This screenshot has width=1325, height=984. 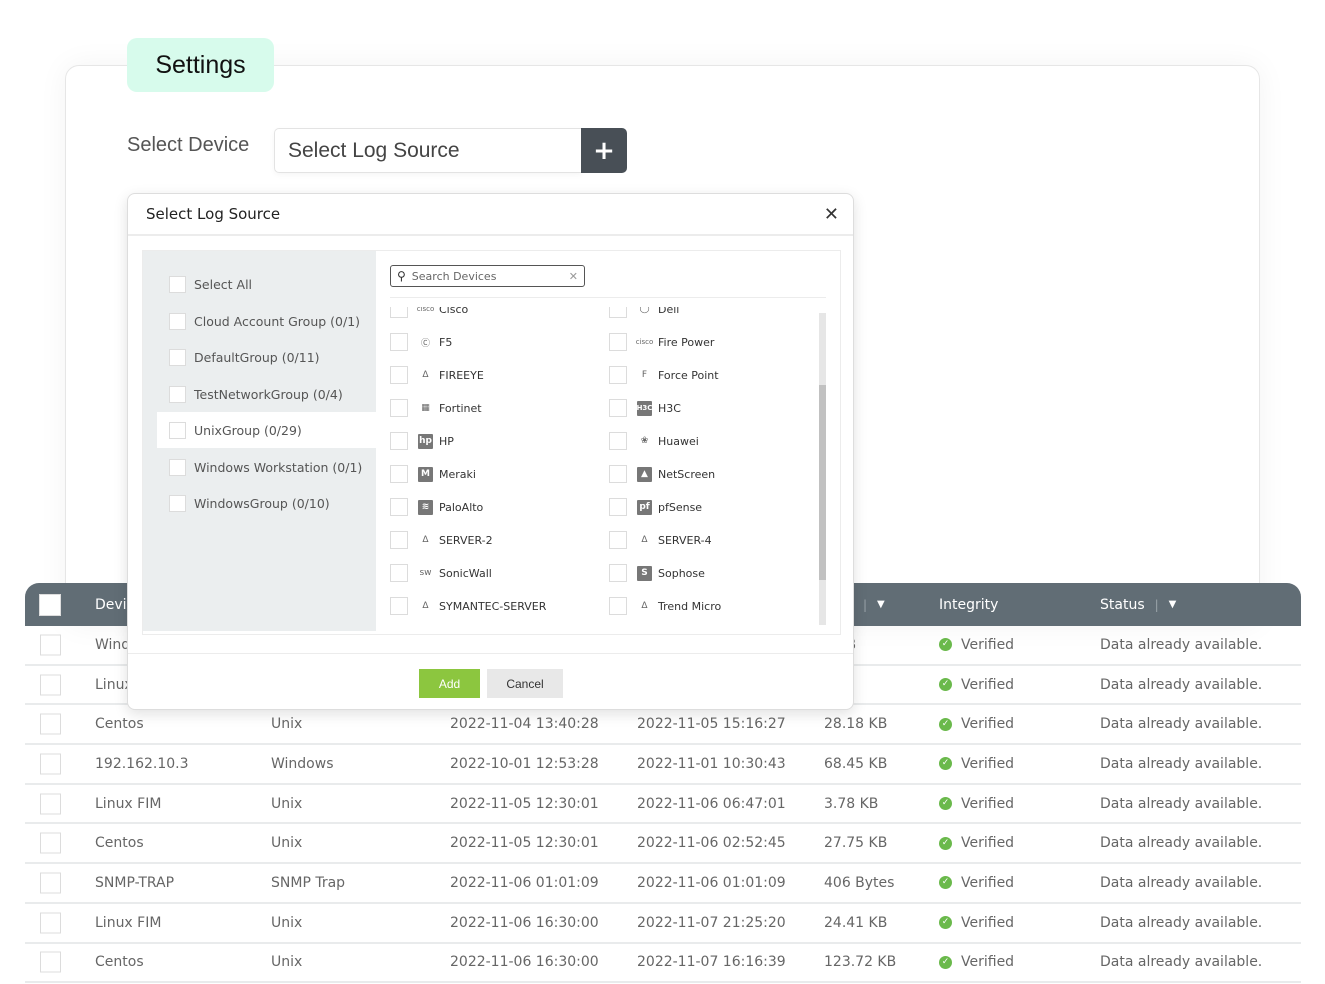 What do you see at coordinates (428, 150) in the screenshot?
I see `log-source-input: Select Log Source` at bounding box center [428, 150].